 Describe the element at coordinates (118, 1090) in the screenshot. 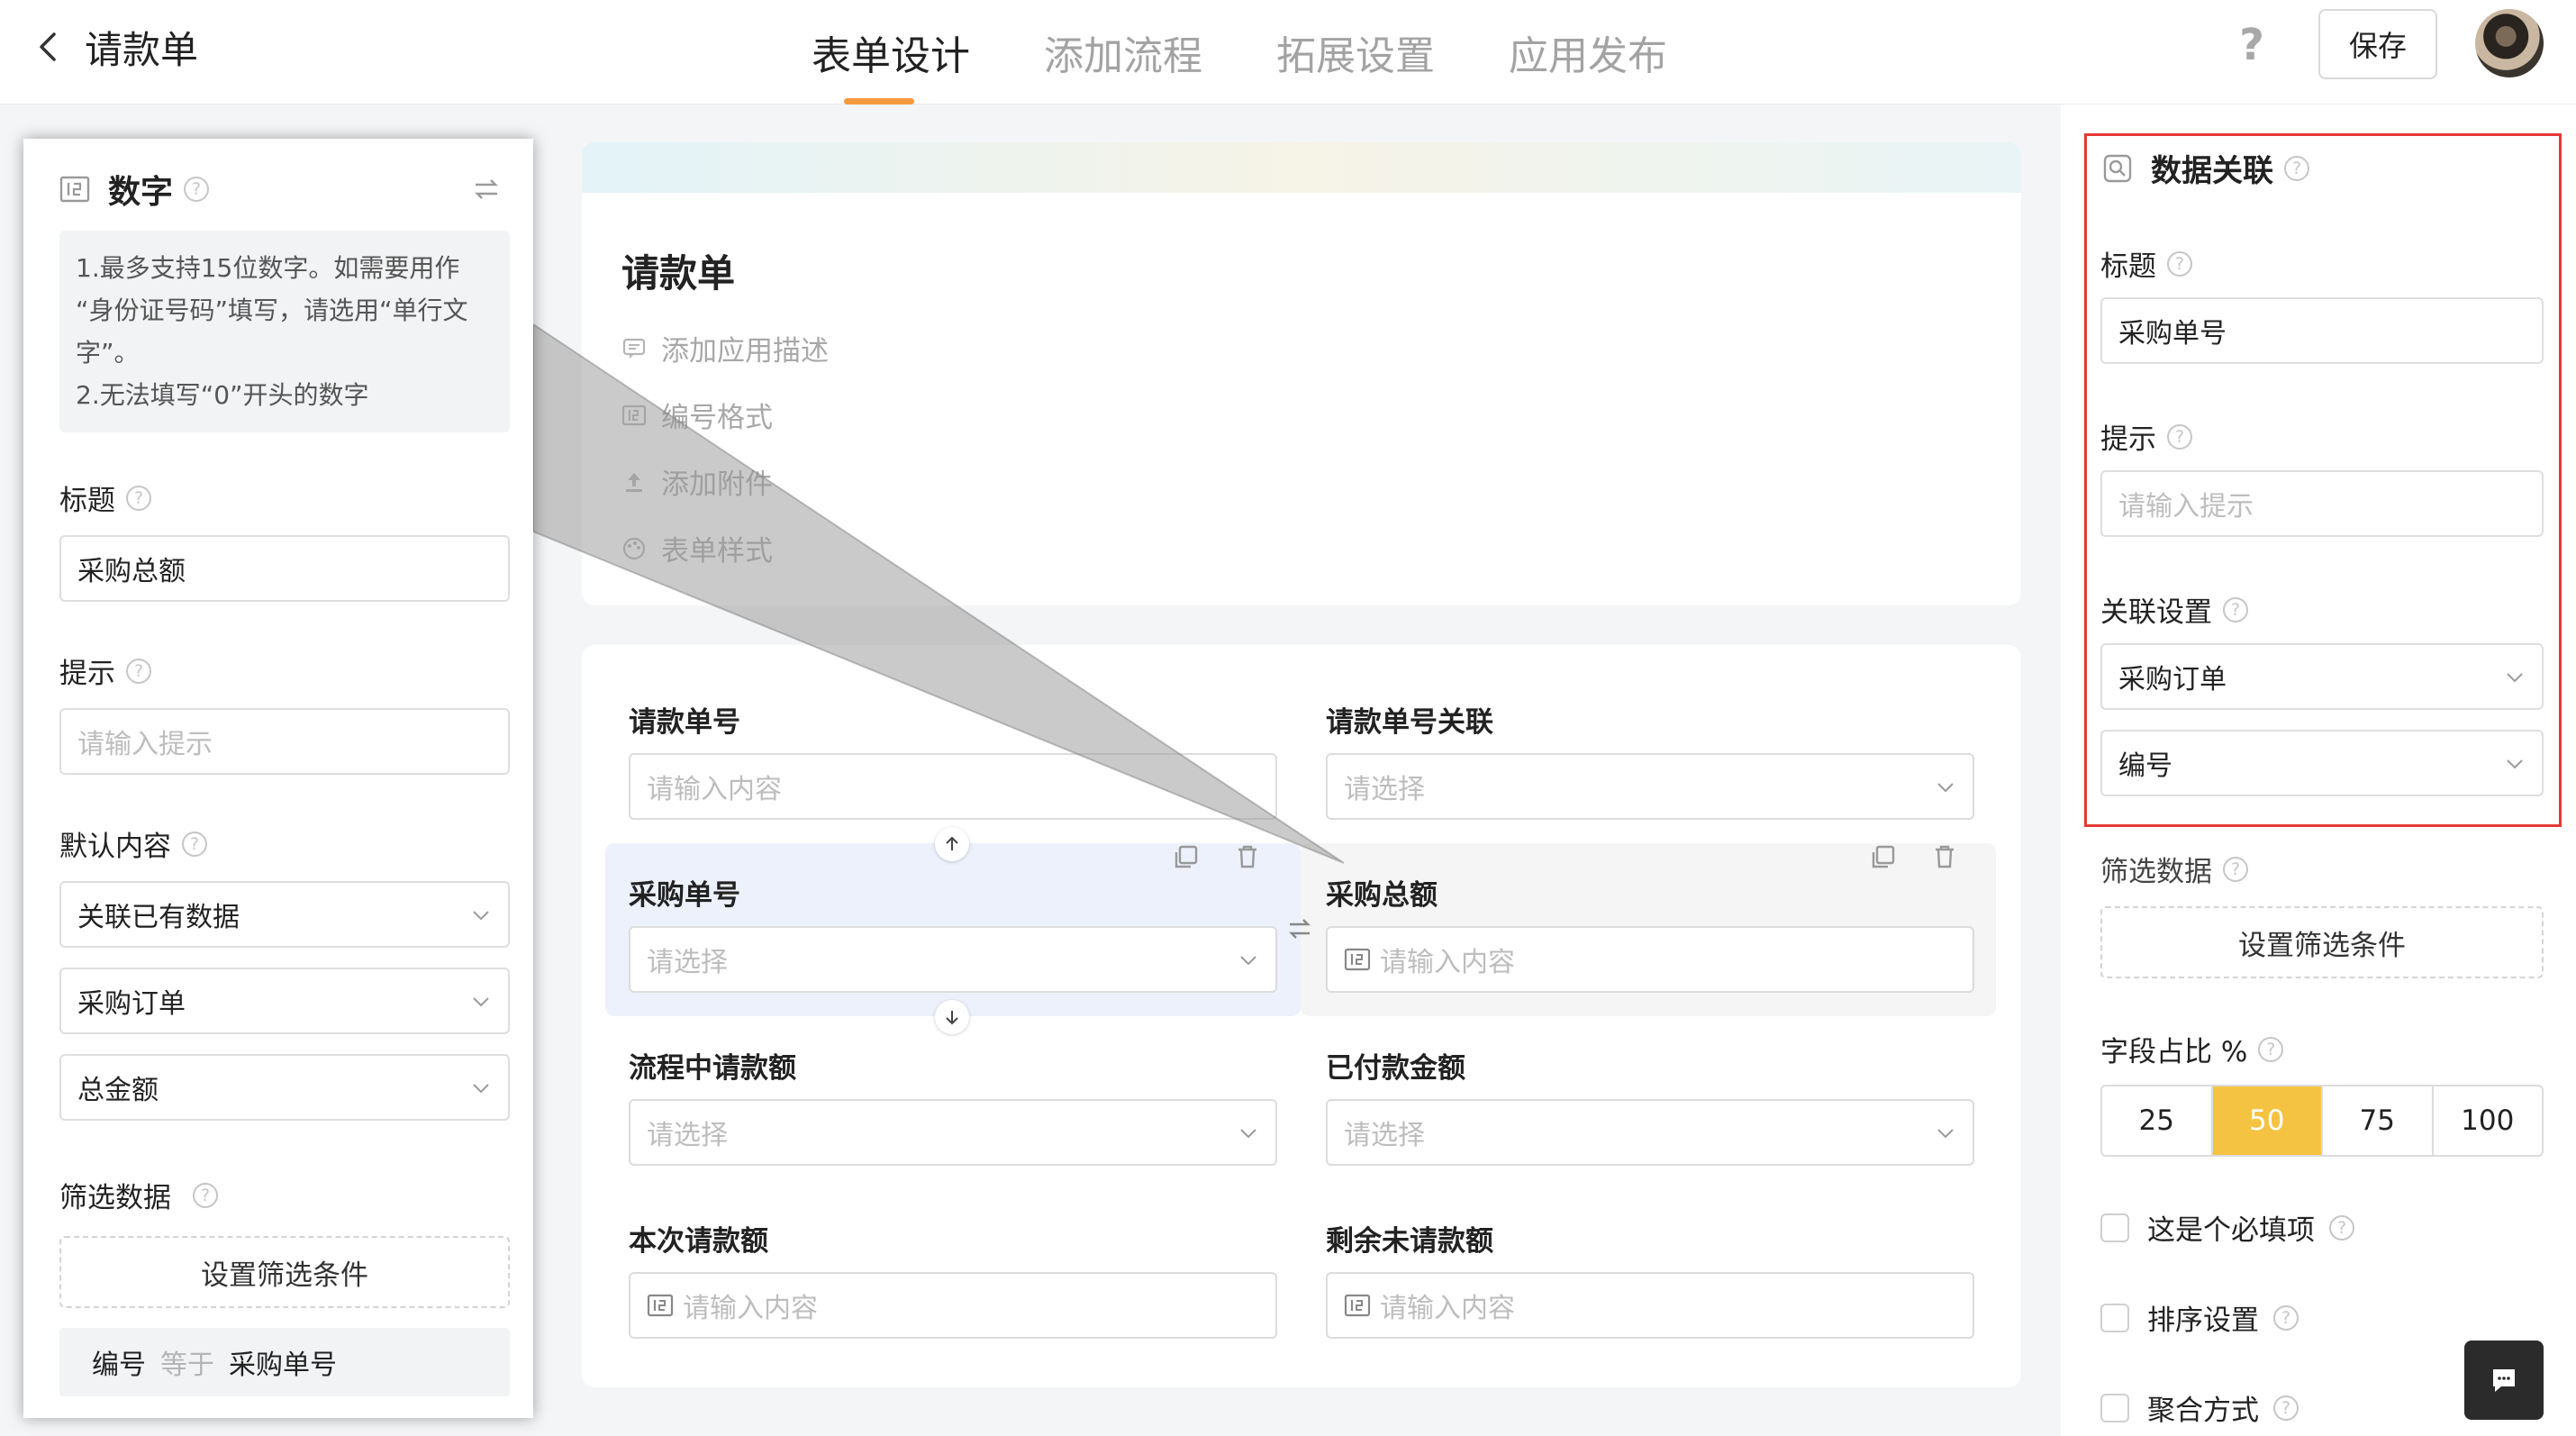

I see `select-value: 总金额` at that location.